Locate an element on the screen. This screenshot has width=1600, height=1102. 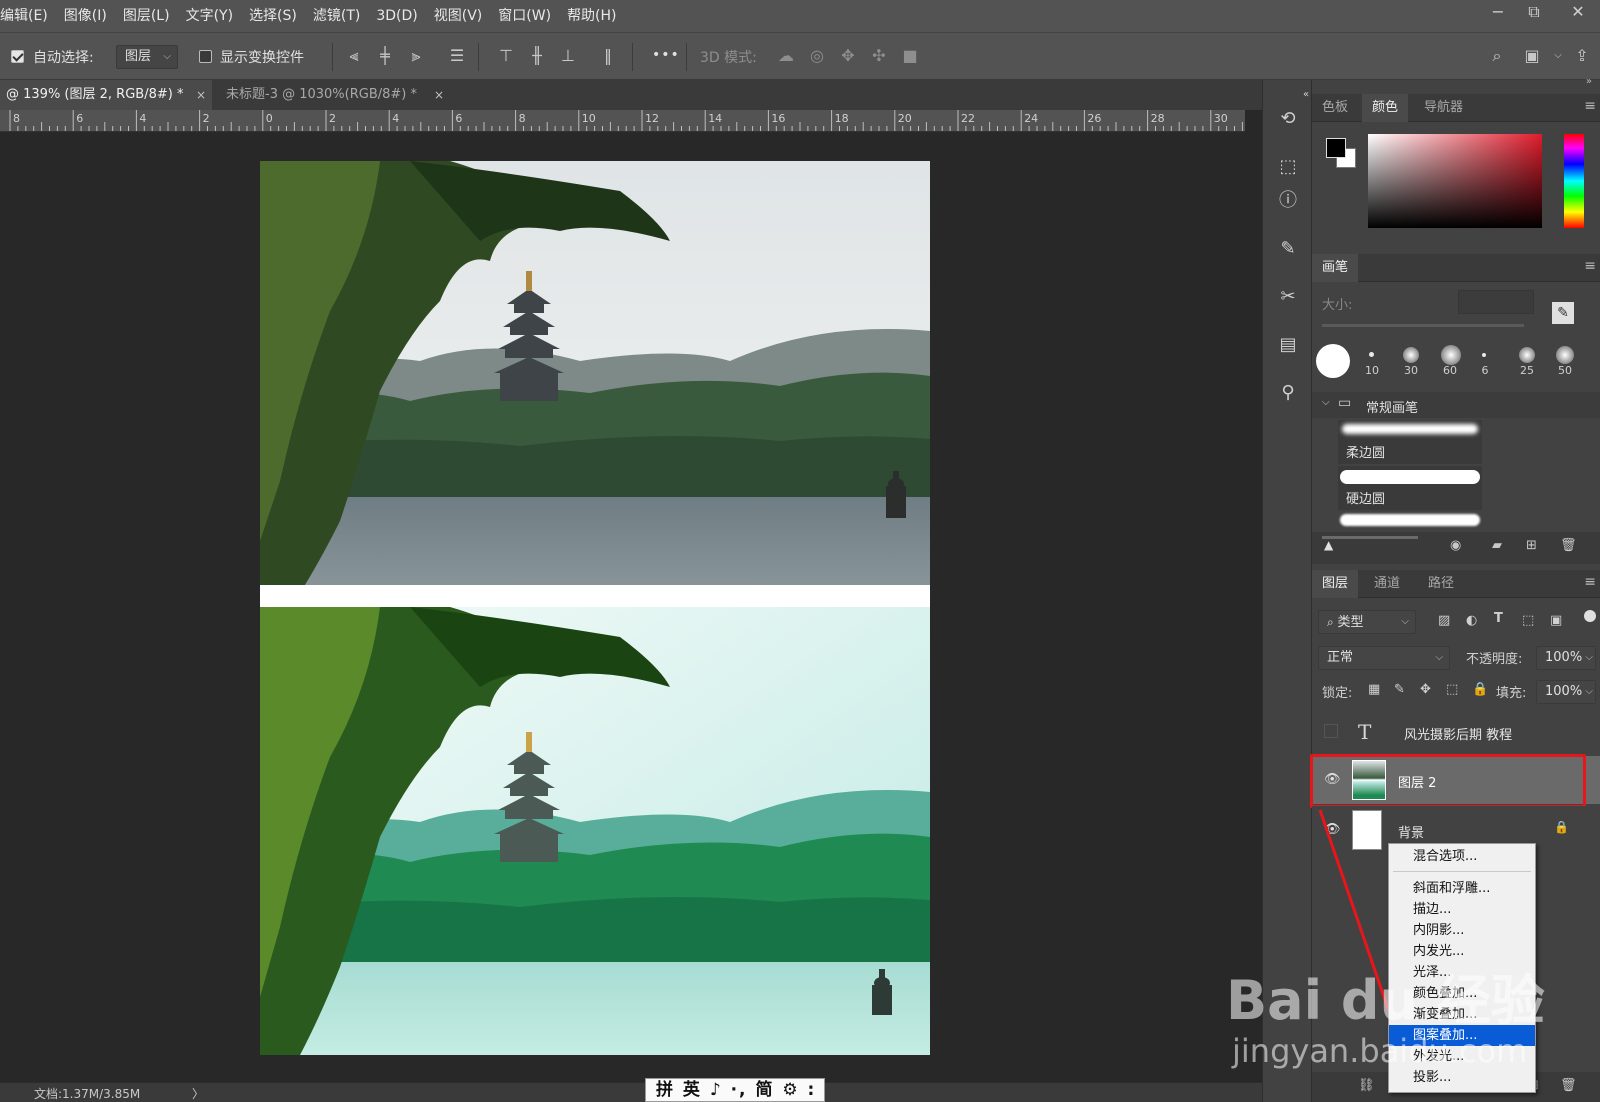
brush-item-hard-round: 硬边圆 is located at coordinates (1410, 488).